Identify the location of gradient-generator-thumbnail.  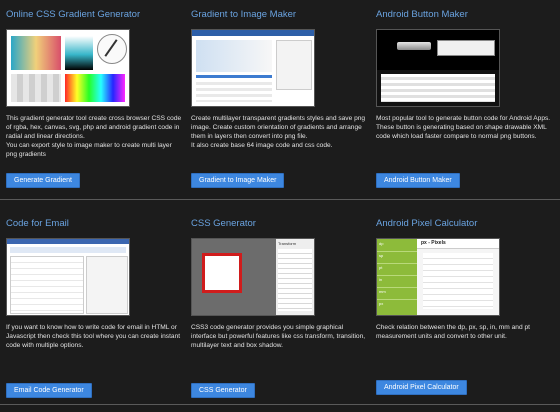
(68, 68).